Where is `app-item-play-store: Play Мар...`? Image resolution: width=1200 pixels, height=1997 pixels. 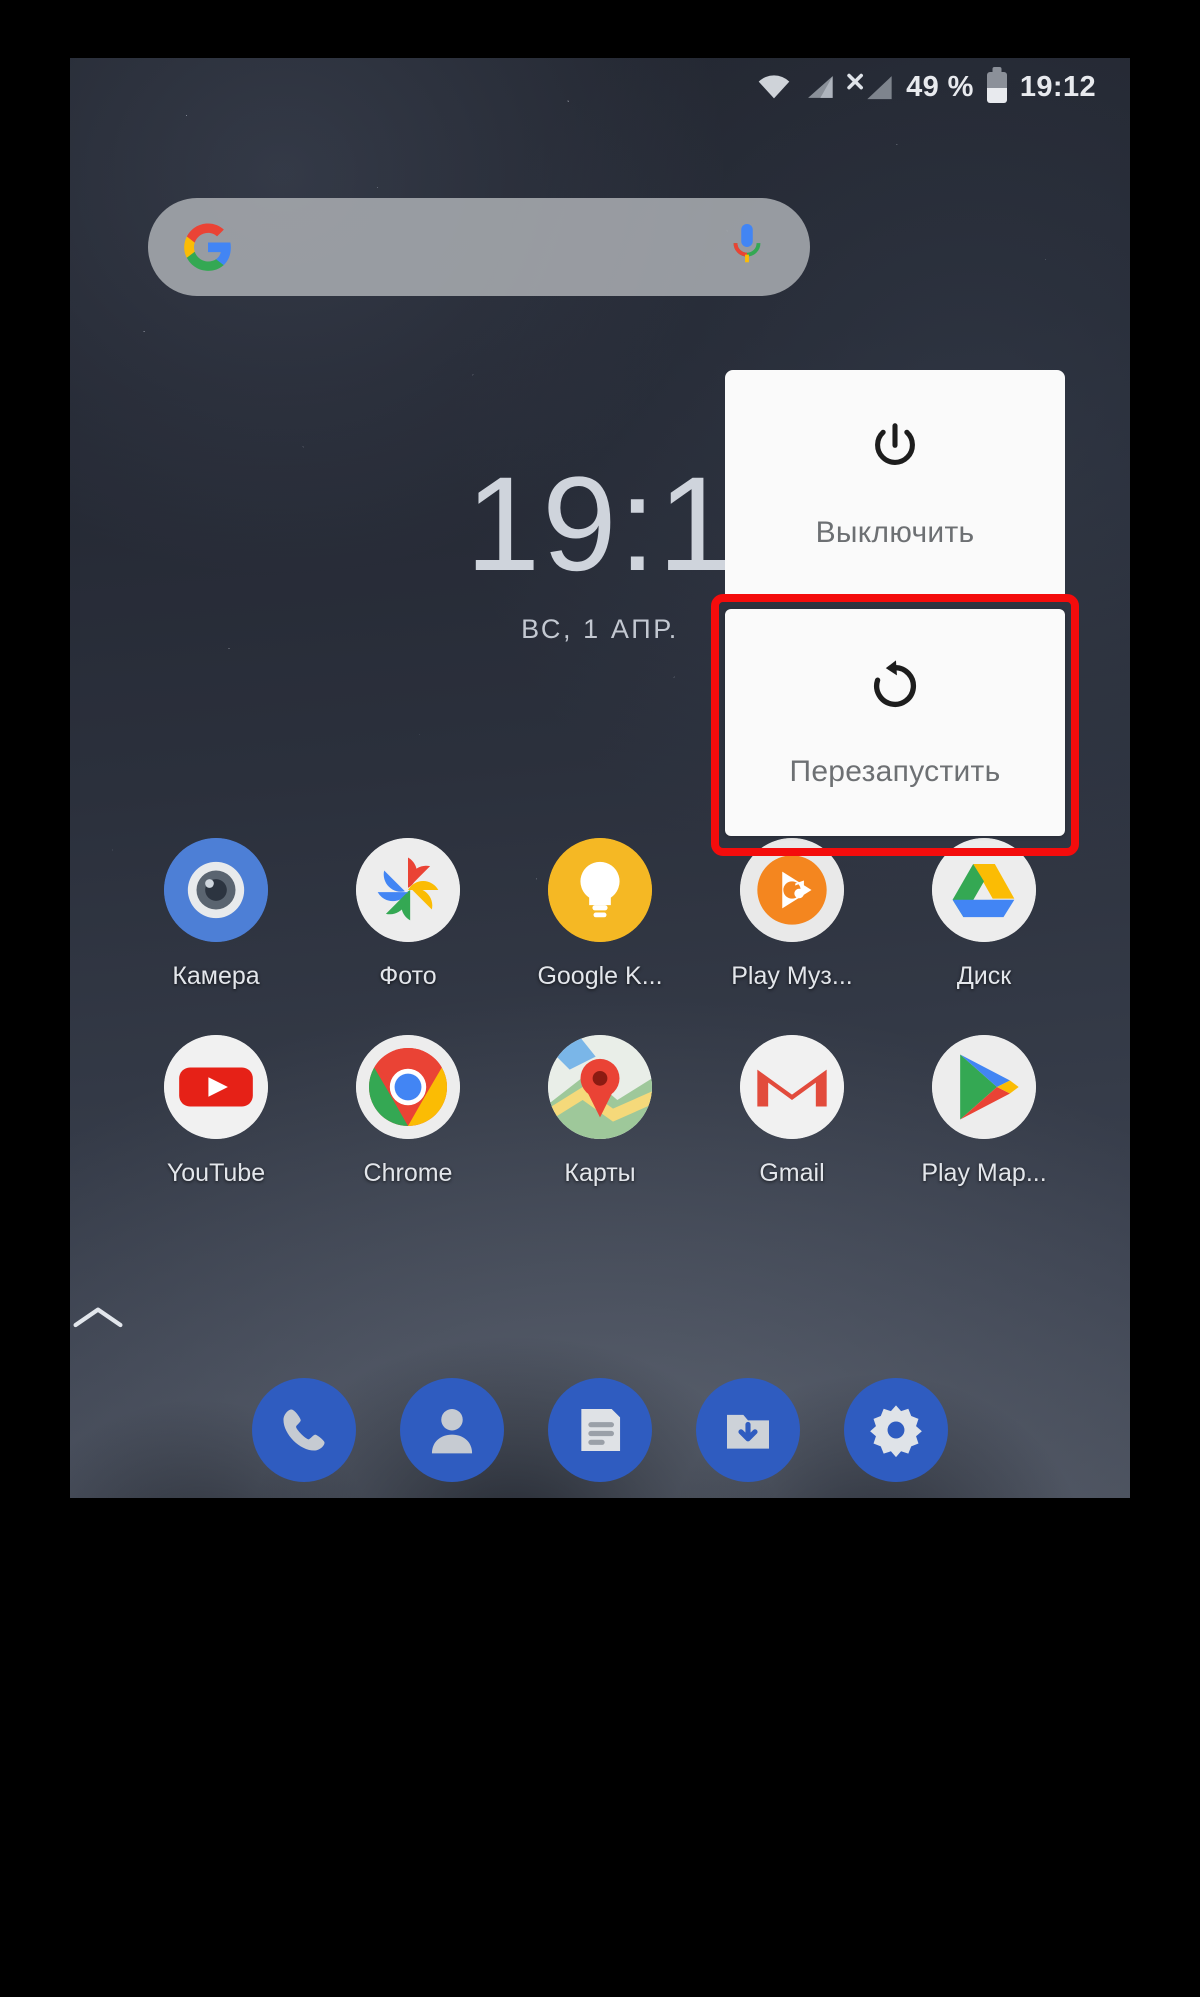 app-item-play-store: Play Мар... is located at coordinates (984, 1111).